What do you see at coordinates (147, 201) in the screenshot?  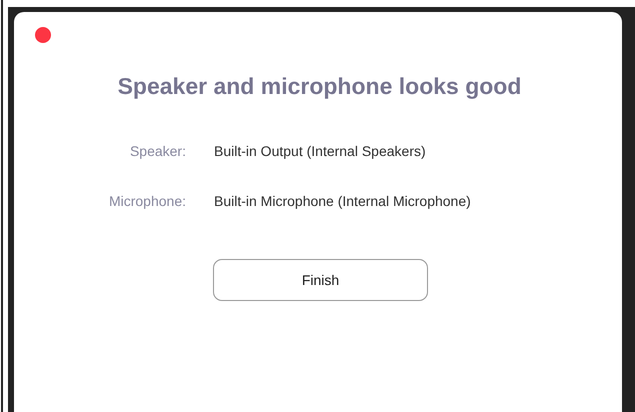 I see `field-label: Microphone:` at bounding box center [147, 201].